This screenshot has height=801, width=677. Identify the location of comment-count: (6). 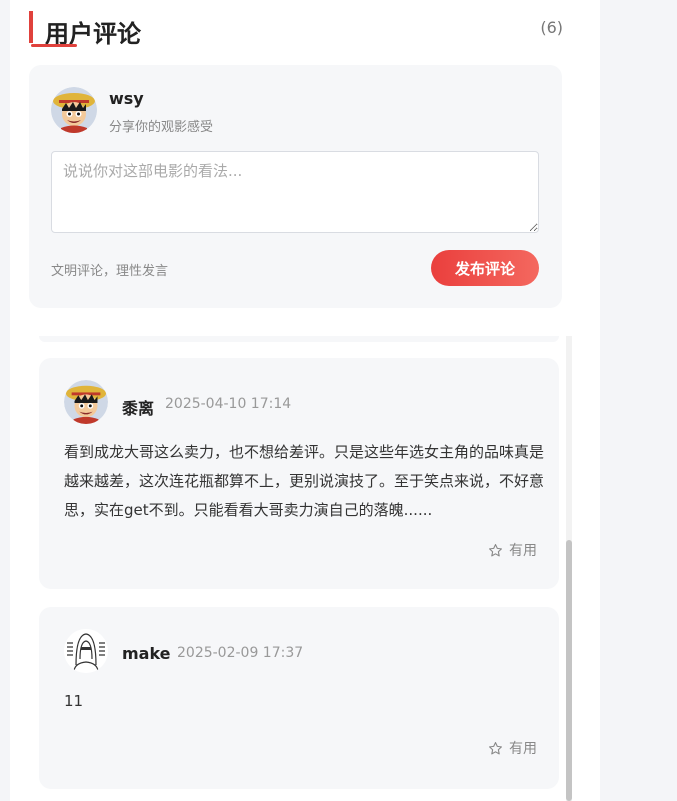
(551, 27).